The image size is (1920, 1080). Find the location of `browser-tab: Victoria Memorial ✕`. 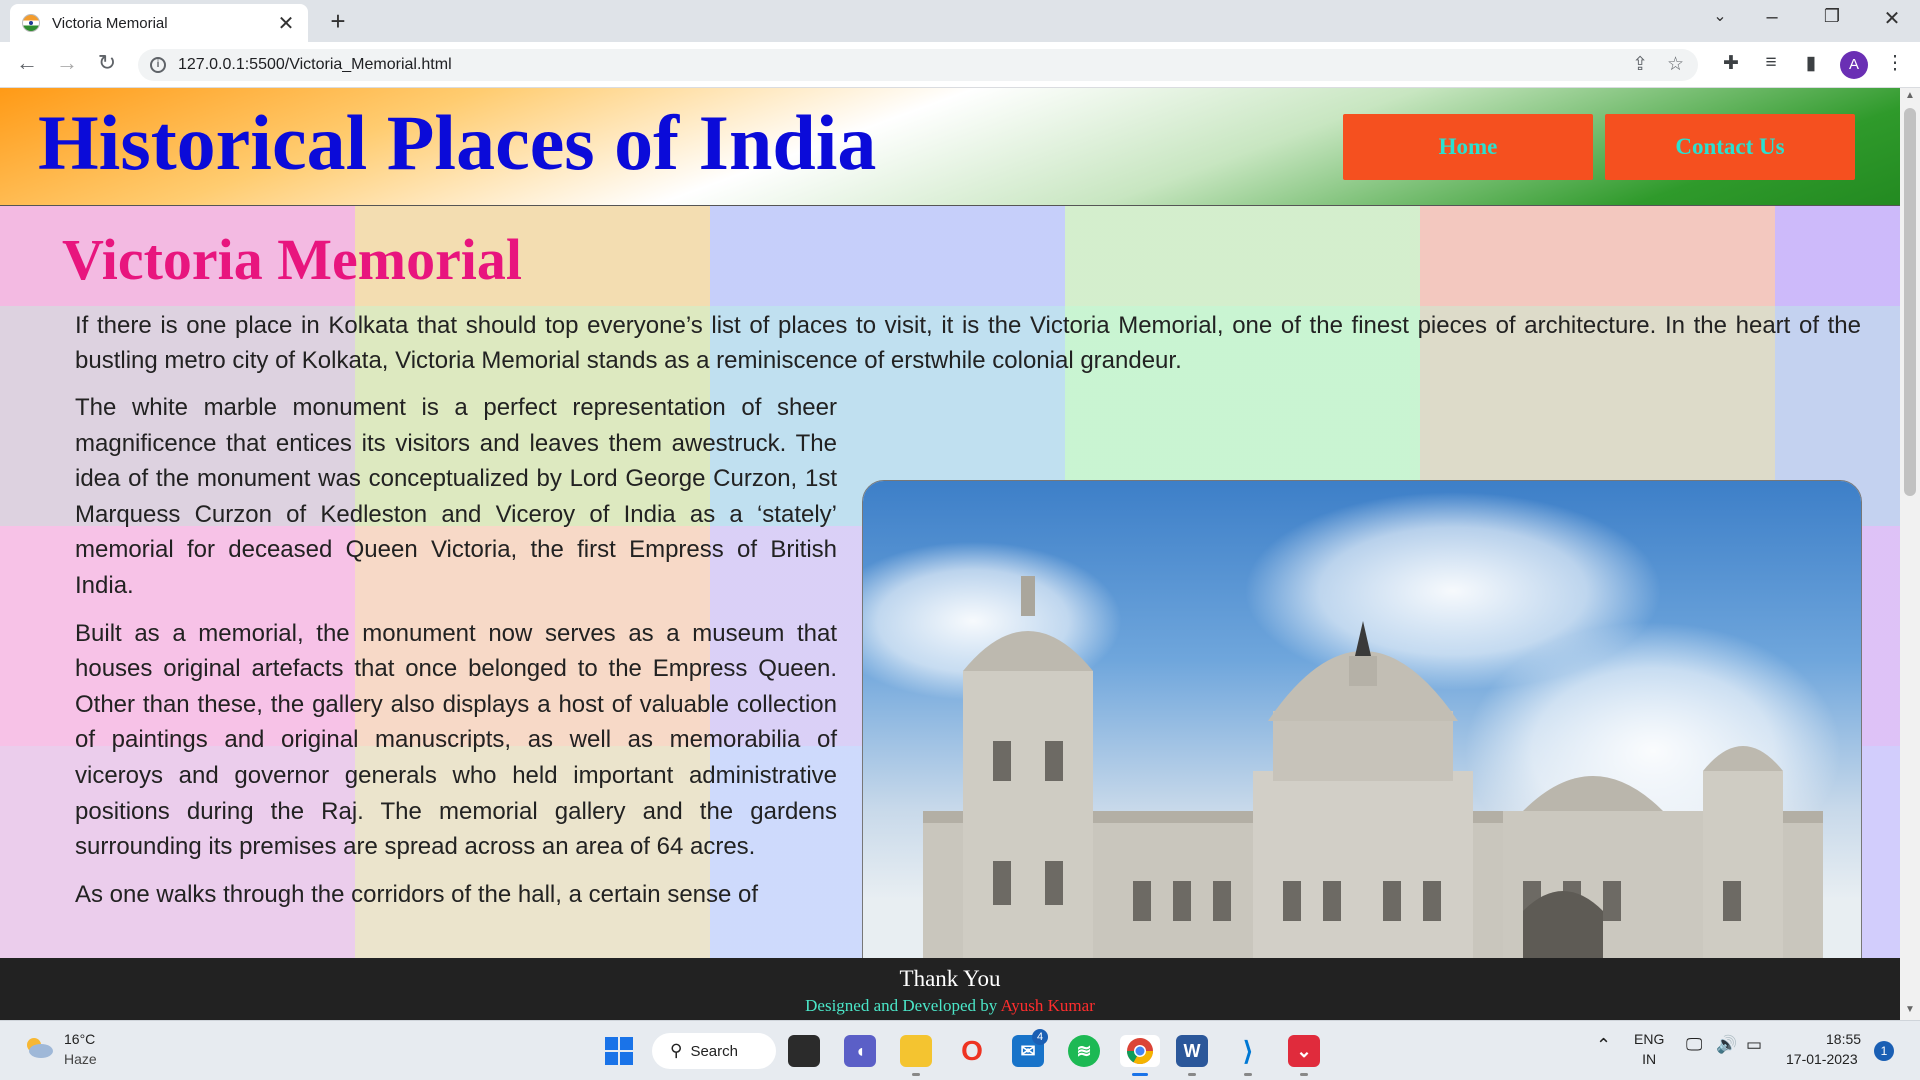

browser-tab: Victoria Memorial ✕ is located at coordinates (159, 23).